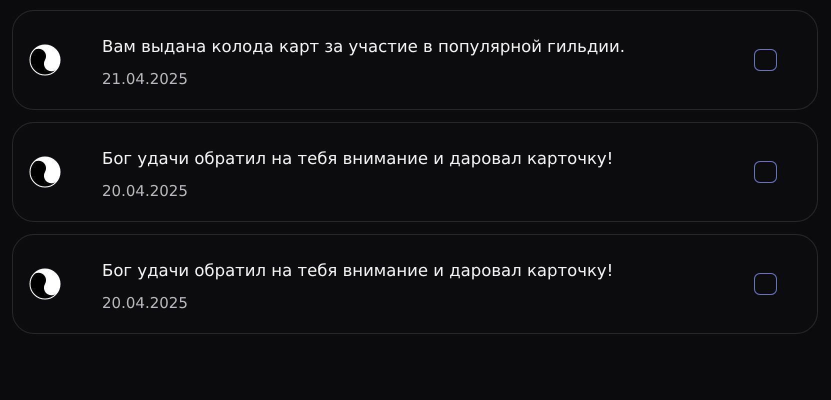 The image size is (831, 400). Describe the element at coordinates (364, 47) in the screenshot. I see `notification-message: Вам выдана колода карт за участие в популярной гильдии.` at that location.